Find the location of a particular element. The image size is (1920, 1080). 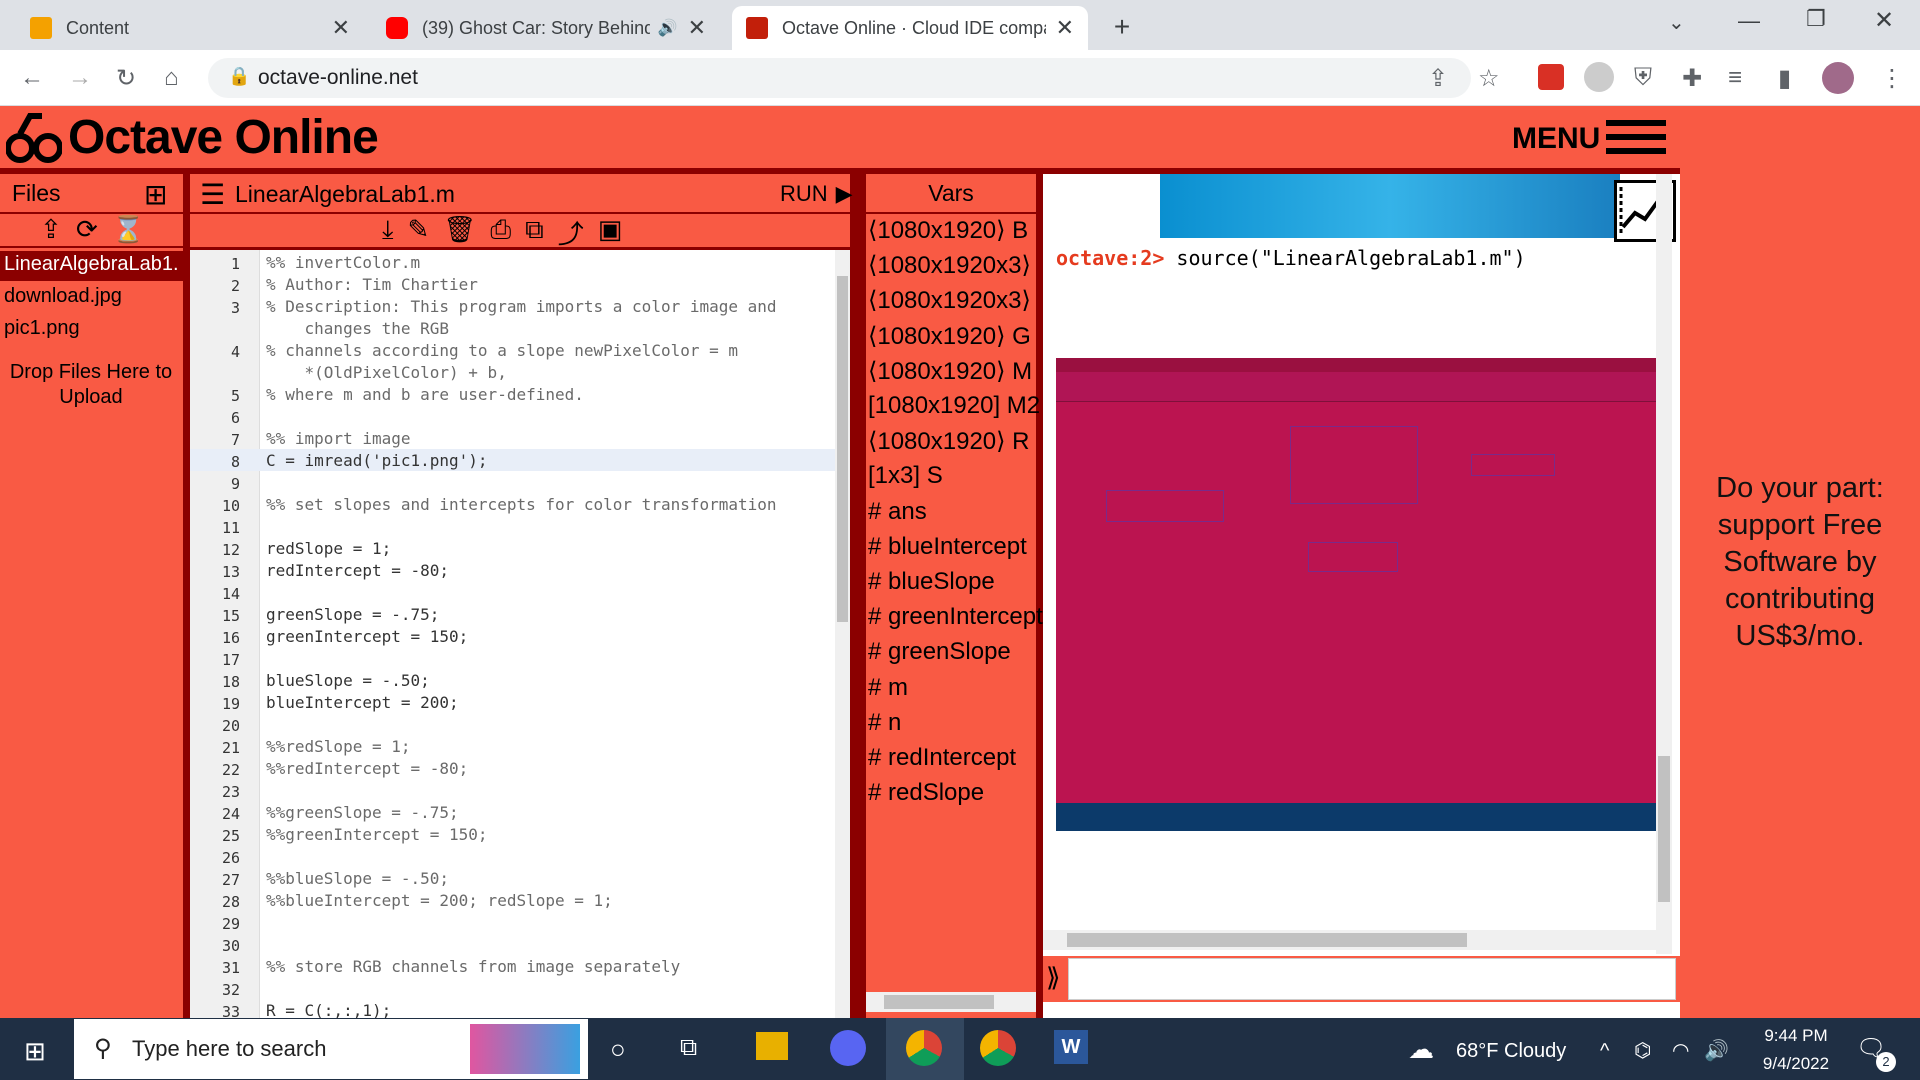

close-window-icon: ✕ is located at coordinates (1884, 20).